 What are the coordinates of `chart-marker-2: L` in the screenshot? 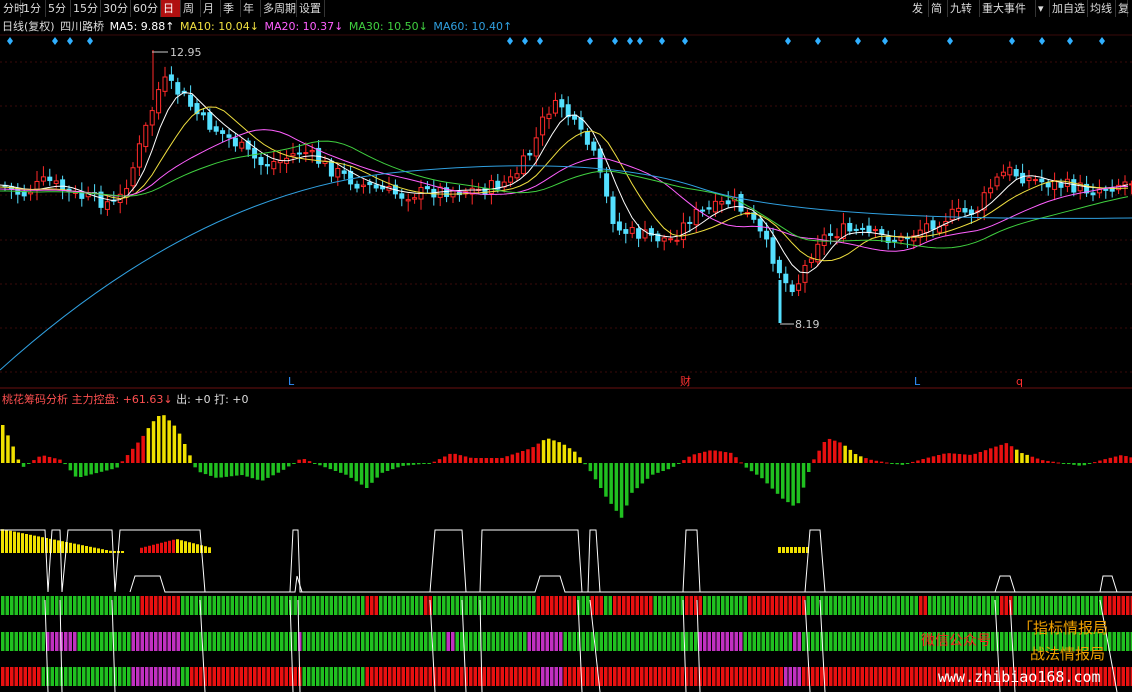 It's located at (917, 381).